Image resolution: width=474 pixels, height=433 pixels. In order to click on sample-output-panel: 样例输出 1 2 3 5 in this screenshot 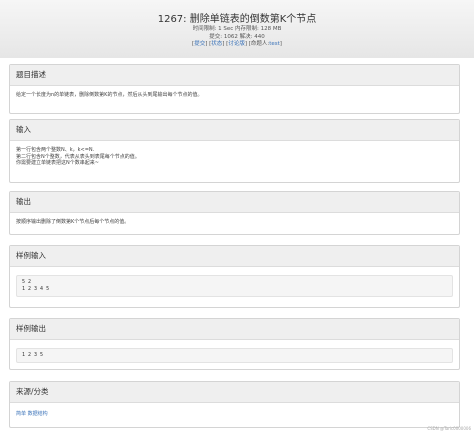, I will do `click(234, 344)`.